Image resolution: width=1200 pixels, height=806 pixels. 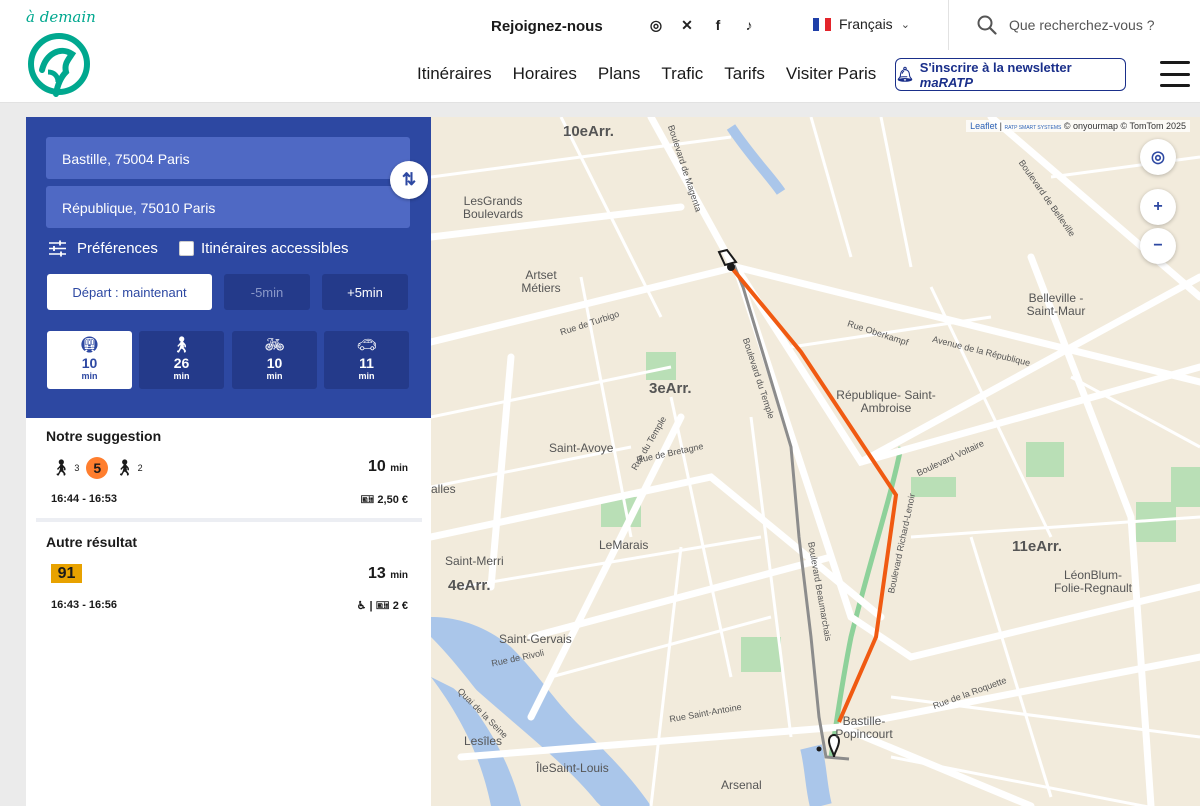 What do you see at coordinates (535, 639) in the screenshot?
I see `map-label-saint-gervais: Saint-Gervais` at bounding box center [535, 639].